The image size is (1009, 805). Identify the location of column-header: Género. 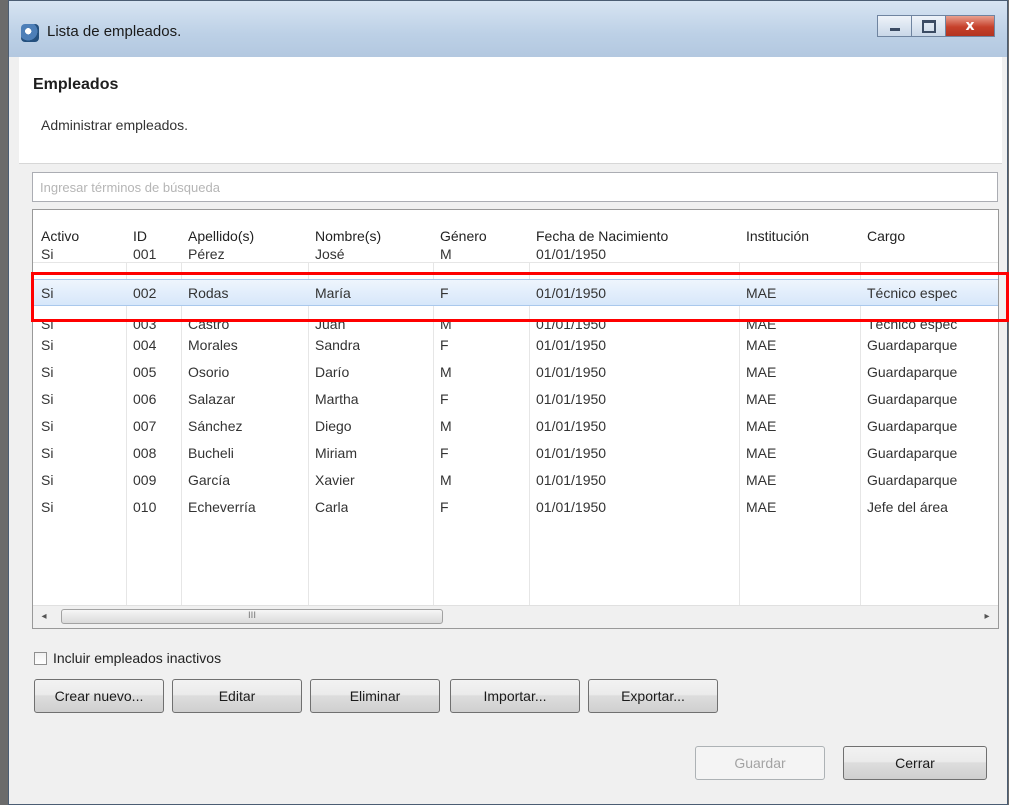
(463, 236).